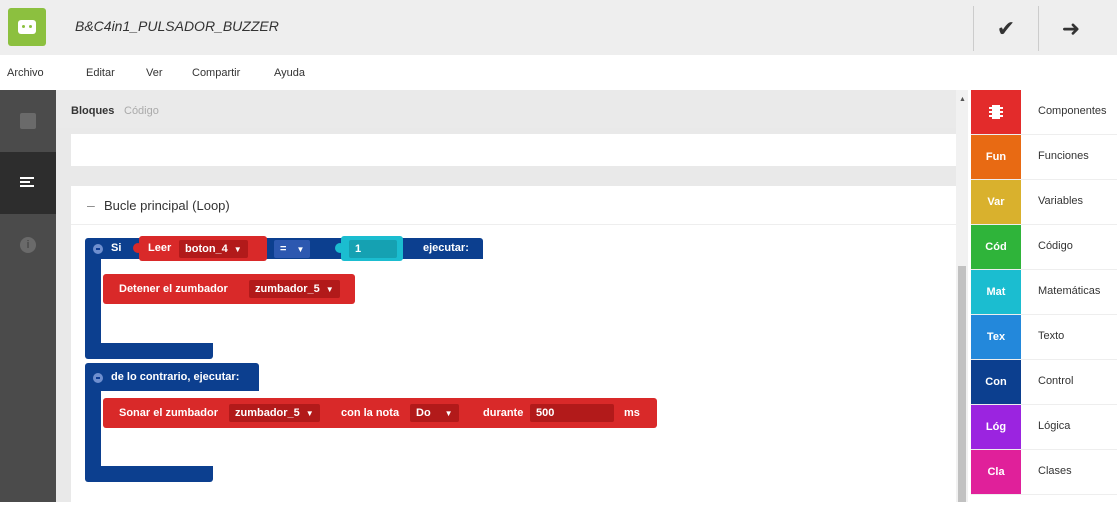 The width and height of the screenshot is (1117, 506). Describe the element at coordinates (98, 249) in the screenshot. I see `collapse-if-icon` at that location.